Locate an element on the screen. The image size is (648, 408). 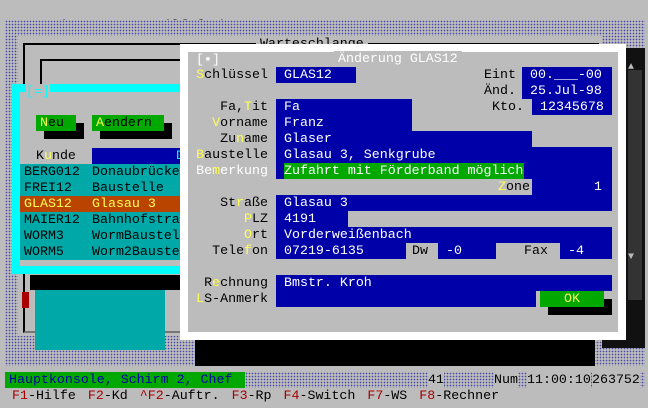
red-marker is located at coordinates (25, 300).